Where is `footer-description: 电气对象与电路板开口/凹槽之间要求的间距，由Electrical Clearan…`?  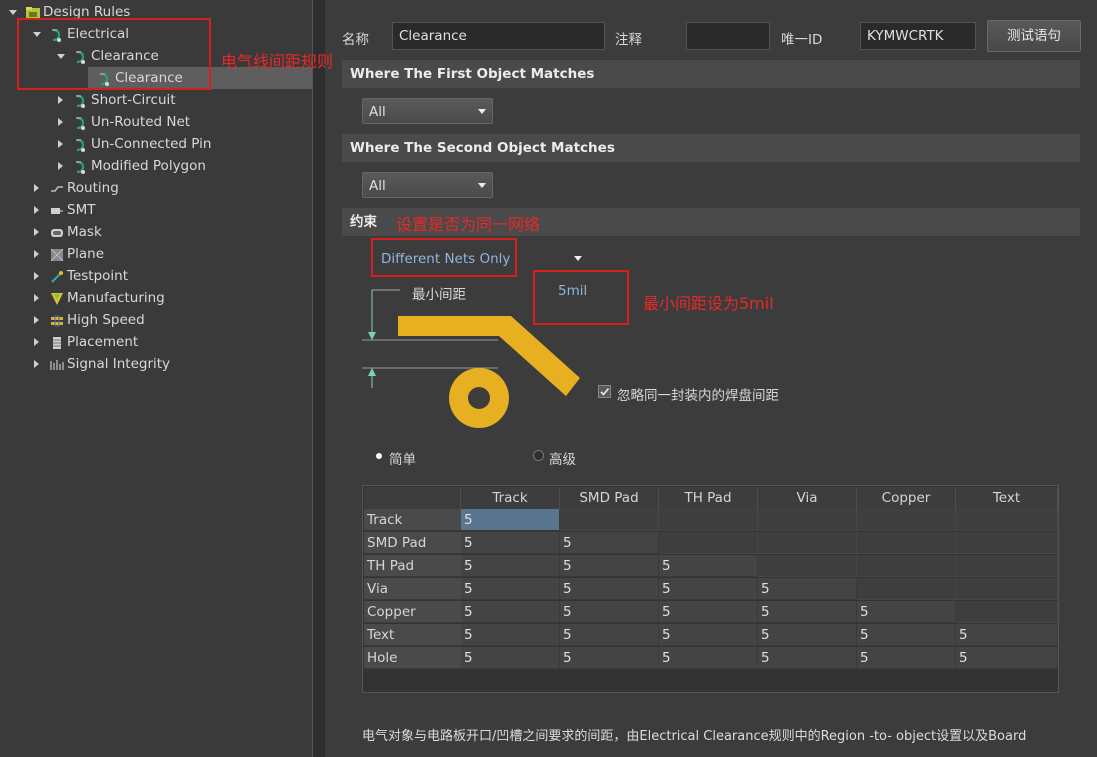
footer-description: 电气对象与电路板开口/凹槽之间要求的间距，由Electrical Clearan… is located at coordinates (694, 736).